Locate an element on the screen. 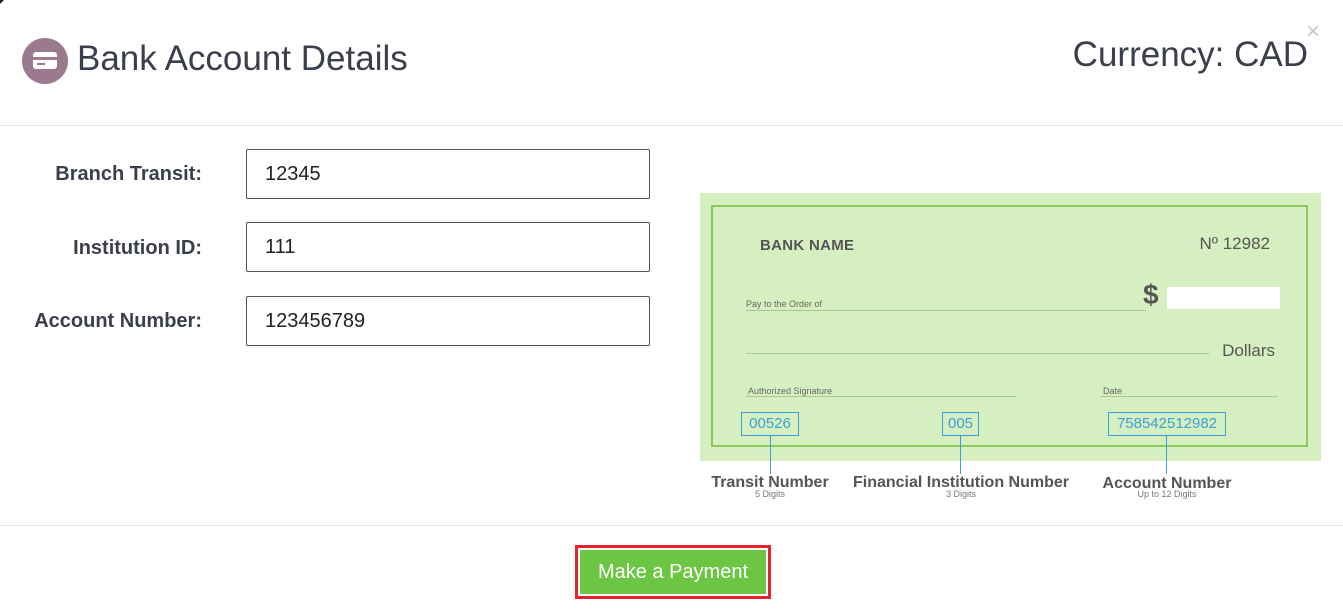  branch-transit-input is located at coordinates (448, 174).